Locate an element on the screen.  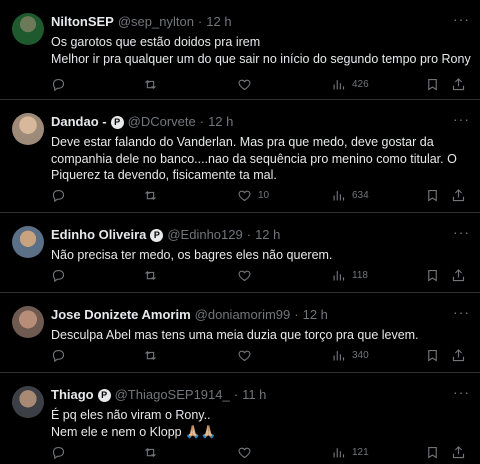
user-handle: @Edinho129 is located at coordinates (204, 235).